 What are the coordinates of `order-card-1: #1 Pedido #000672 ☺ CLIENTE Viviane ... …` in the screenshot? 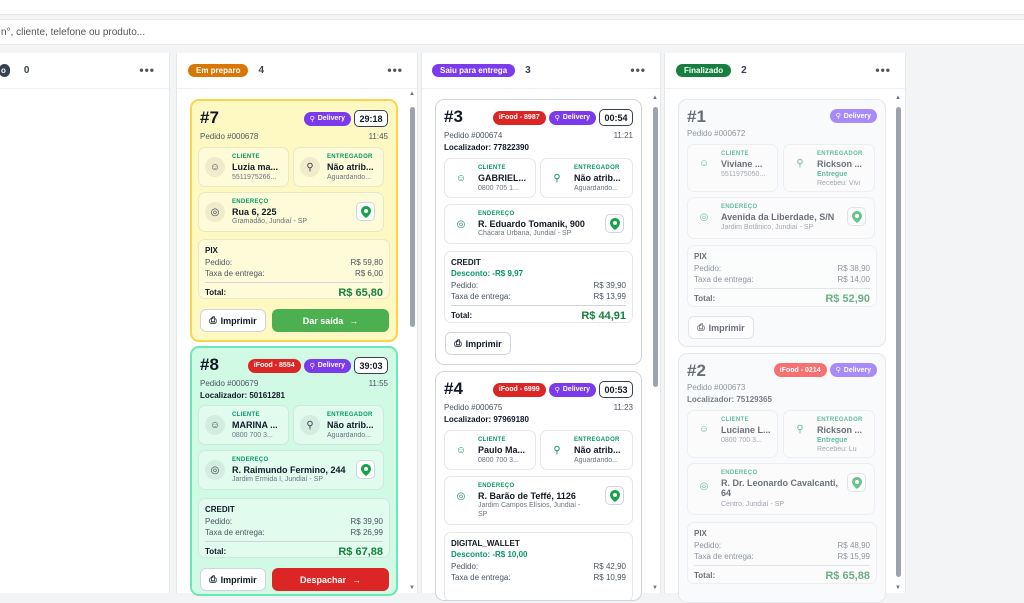 It's located at (782, 223).